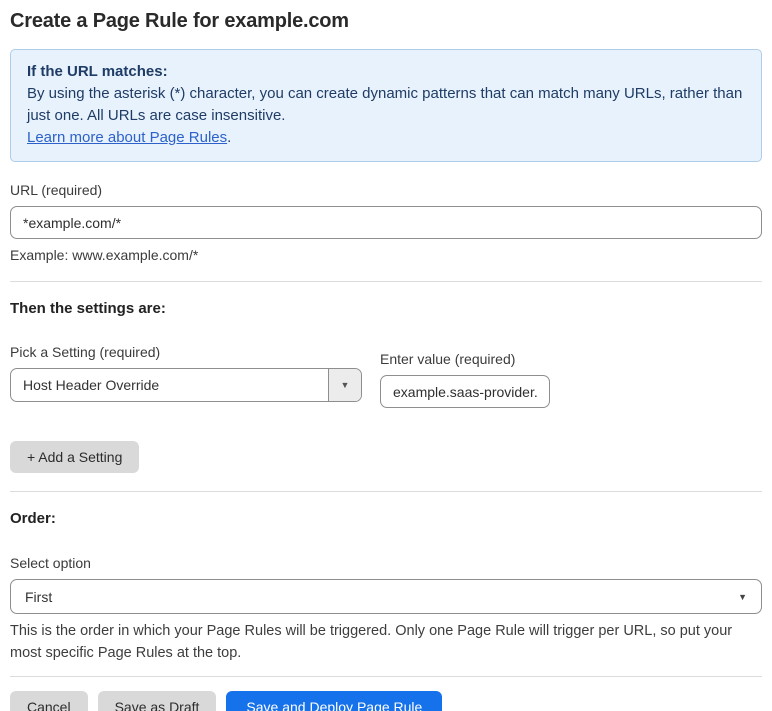 The image size is (772, 711). Describe the element at coordinates (386, 222) in the screenshot. I see `url-input` at that location.